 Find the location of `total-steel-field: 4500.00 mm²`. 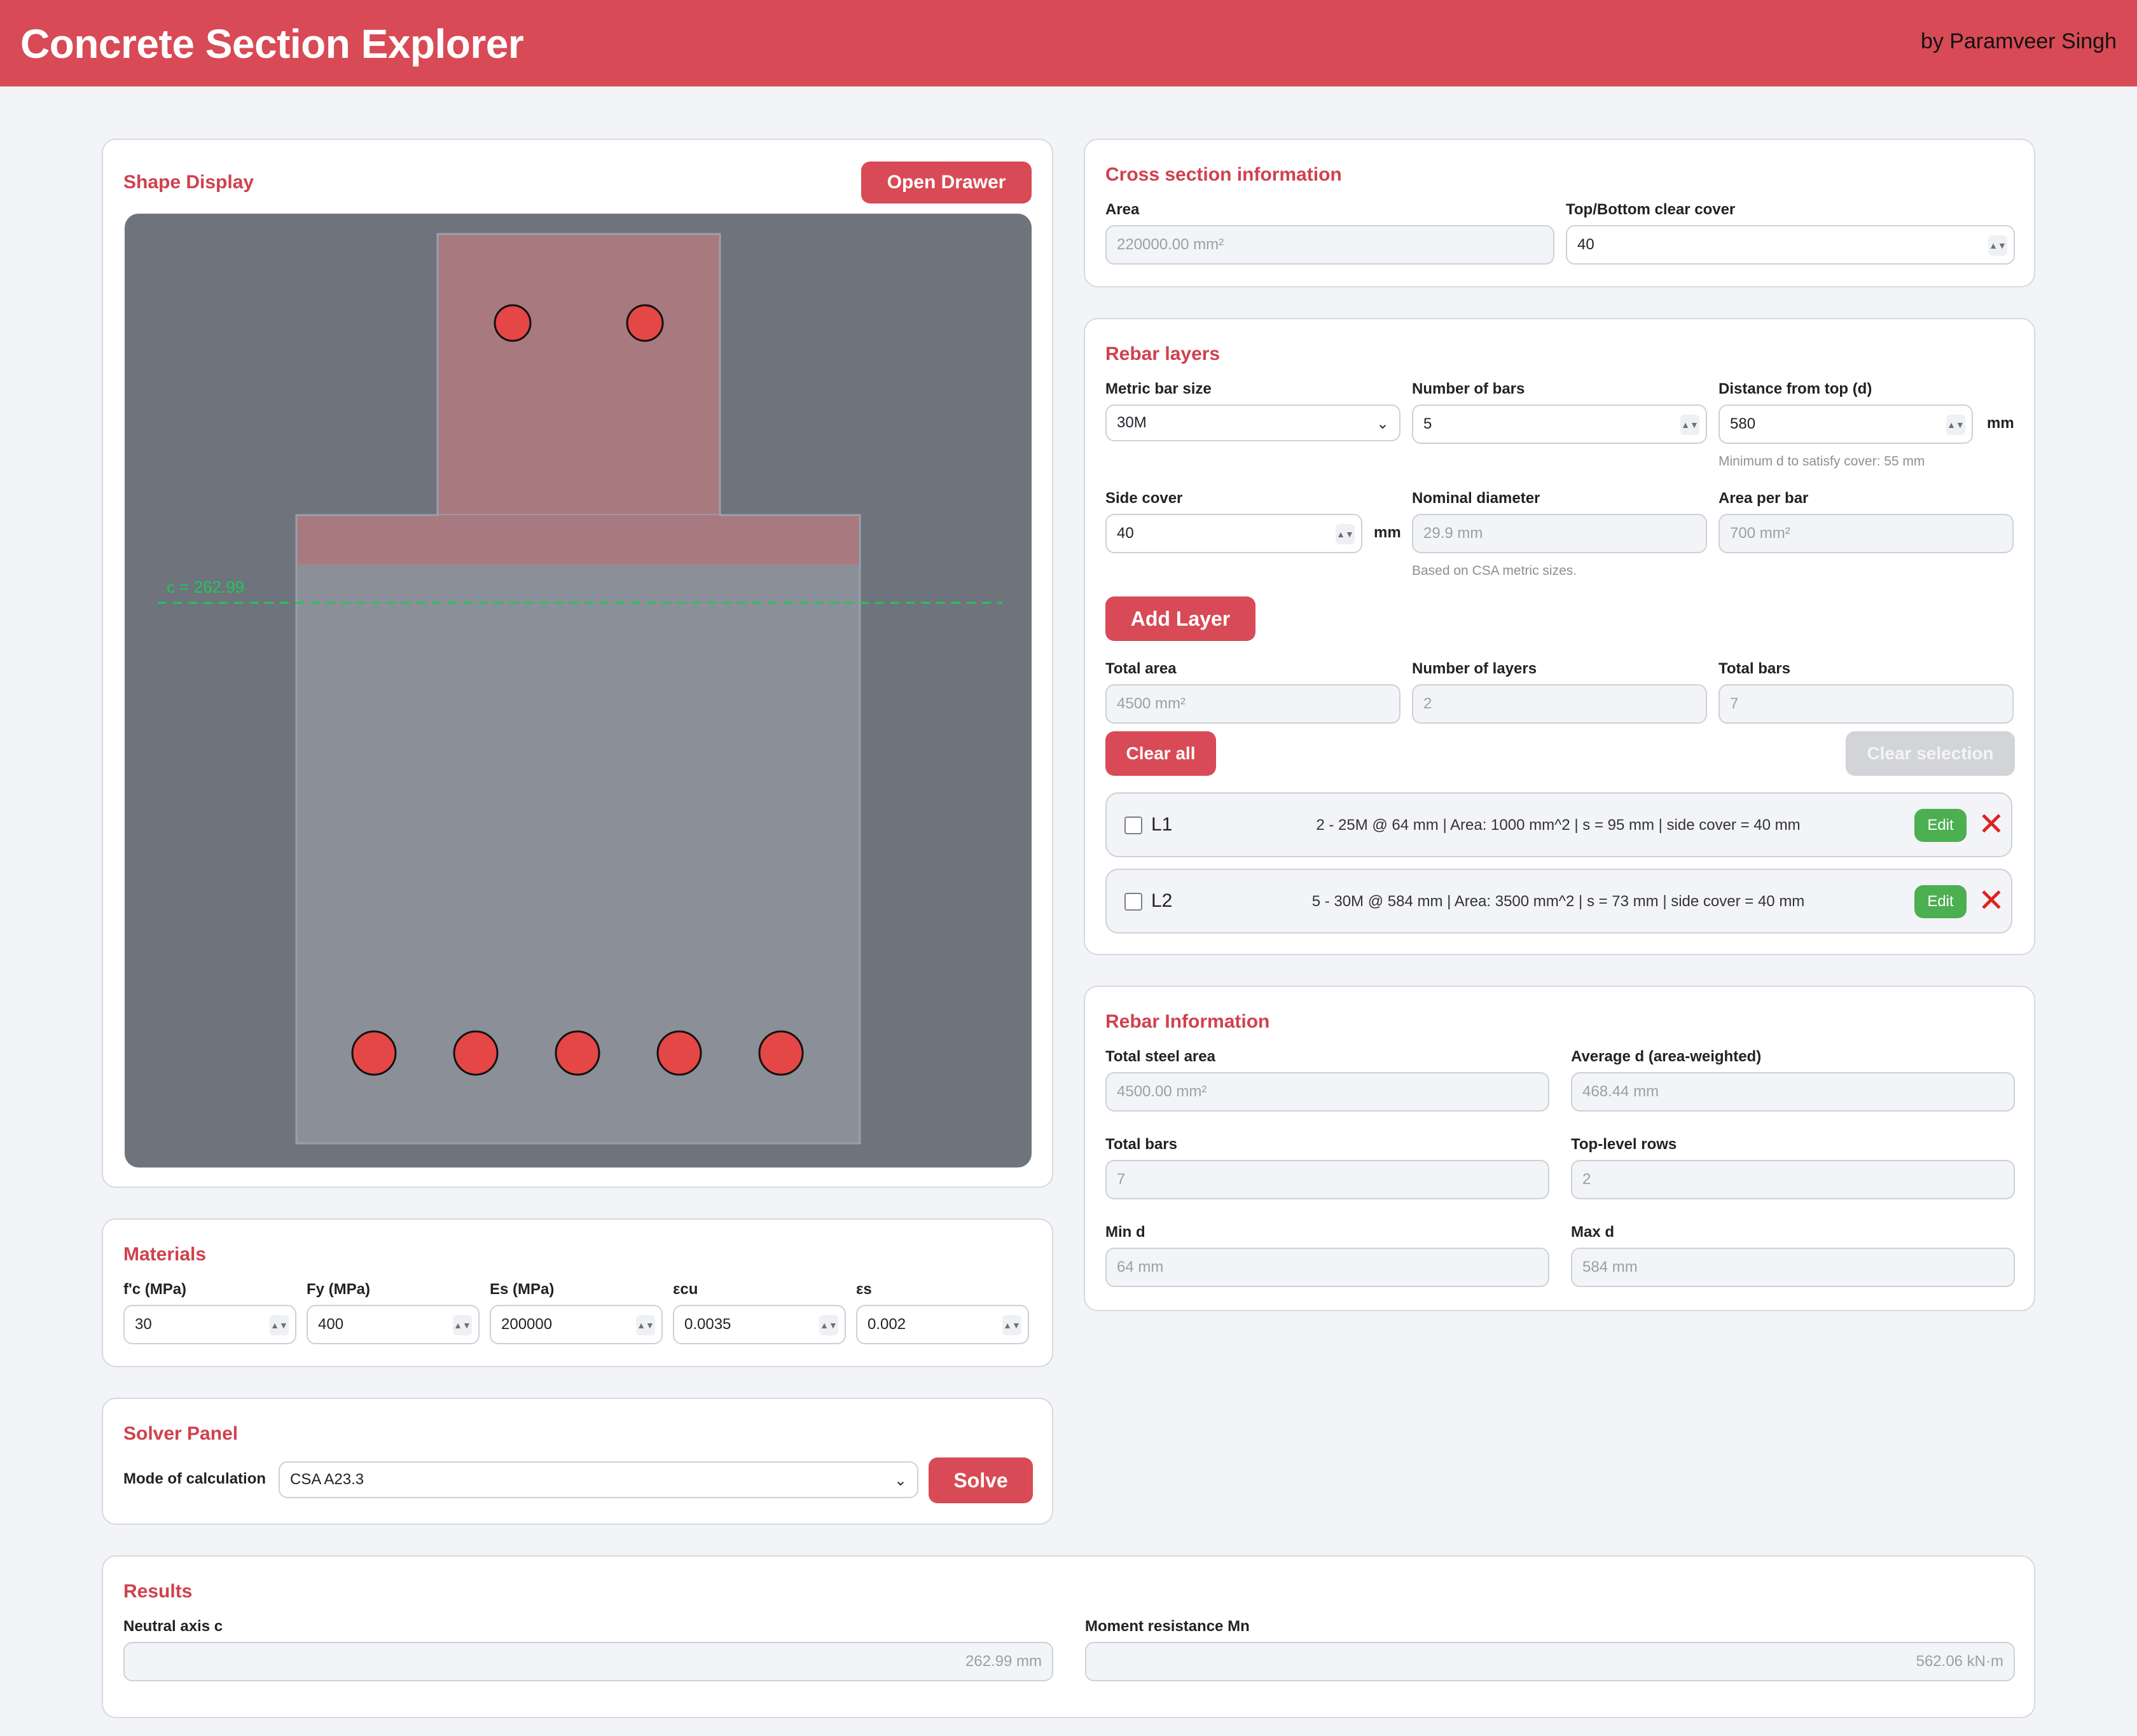

total-steel-field: 4500.00 mm² is located at coordinates (1327, 1092).